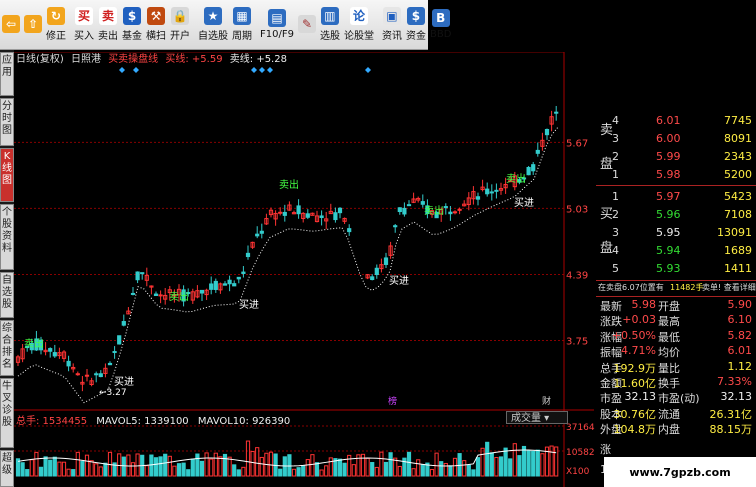  Describe the element at coordinates (615, 268) in the screenshot. I see `bid-level: 5` at that location.